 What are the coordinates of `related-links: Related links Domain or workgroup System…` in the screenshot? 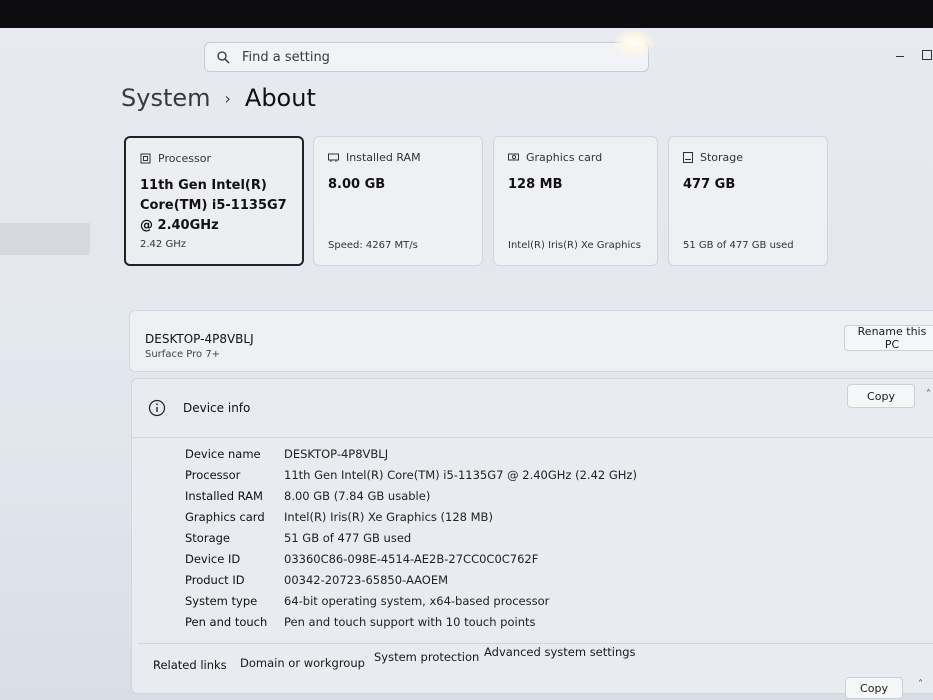 It's located at (535, 666).